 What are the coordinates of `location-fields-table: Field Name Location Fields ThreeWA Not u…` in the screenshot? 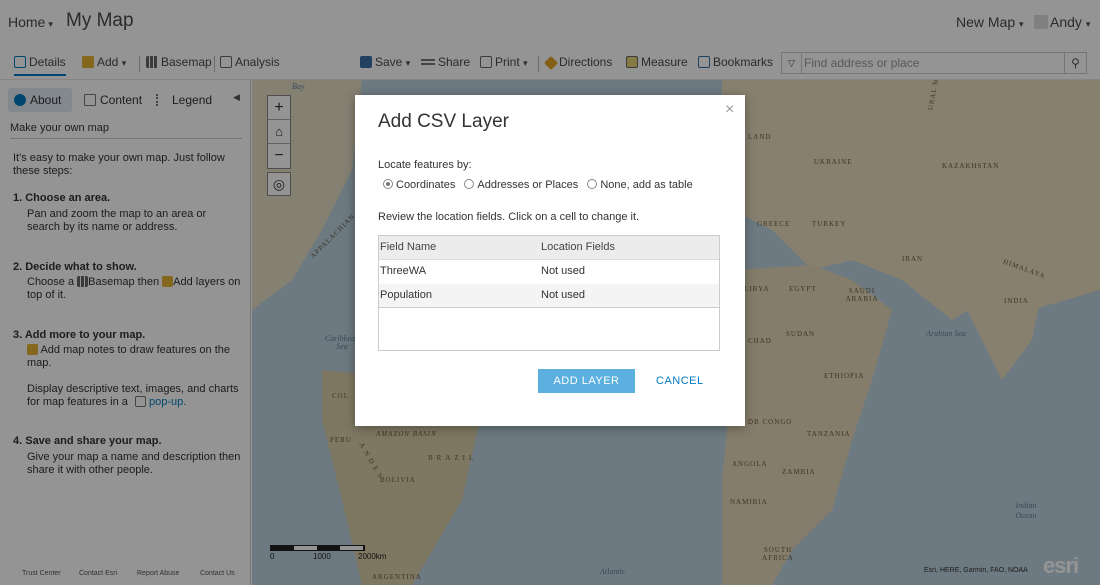 It's located at (549, 293).